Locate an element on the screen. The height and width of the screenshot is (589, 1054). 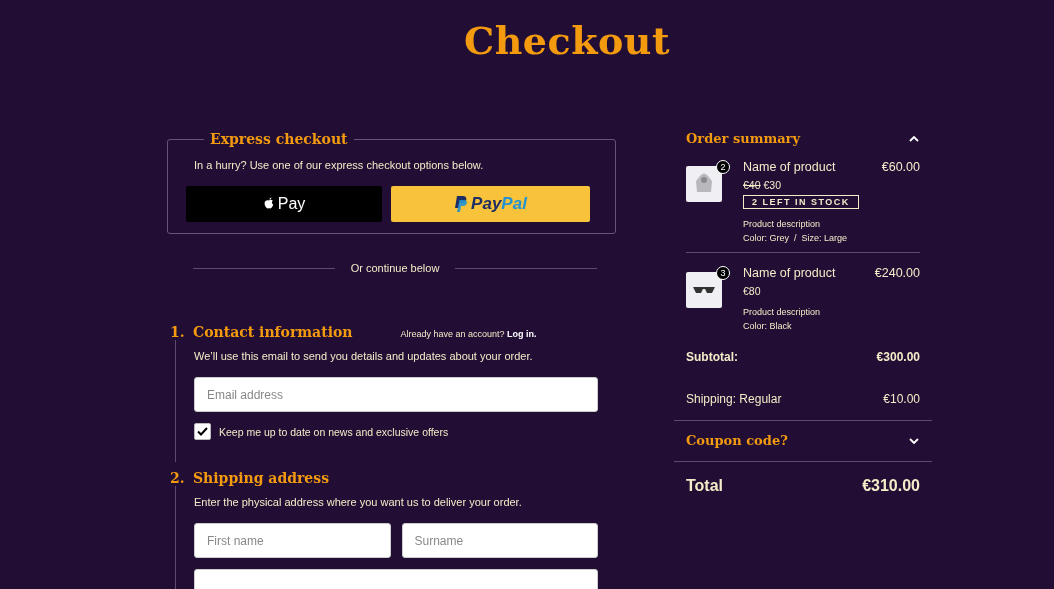
old-price: €40 is located at coordinates (752, 185).